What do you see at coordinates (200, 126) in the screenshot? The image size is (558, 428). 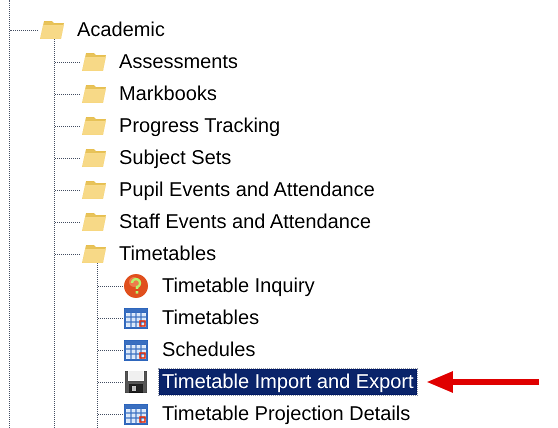 I see `tree-item: Progress Tracking` at bounding box center [200, 126].